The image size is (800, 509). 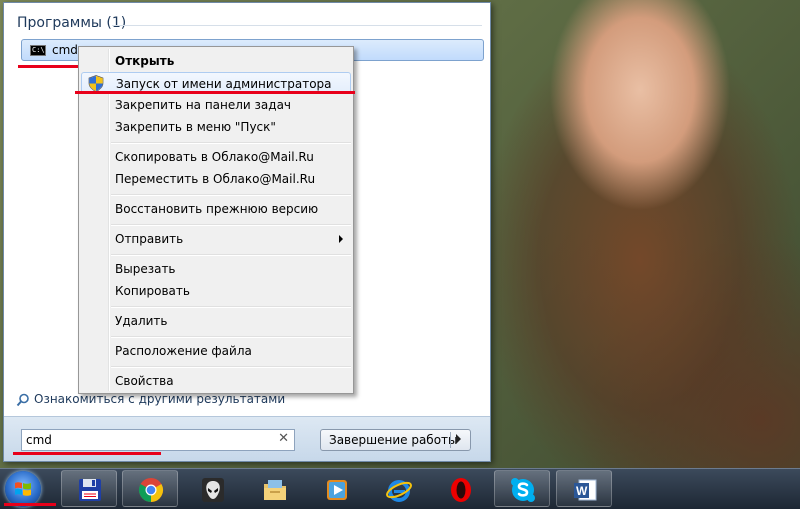 What do you see at coordinates (450, 440) in the screenshot?
I see `shutdown-divider` at bounding box center [450, 440].